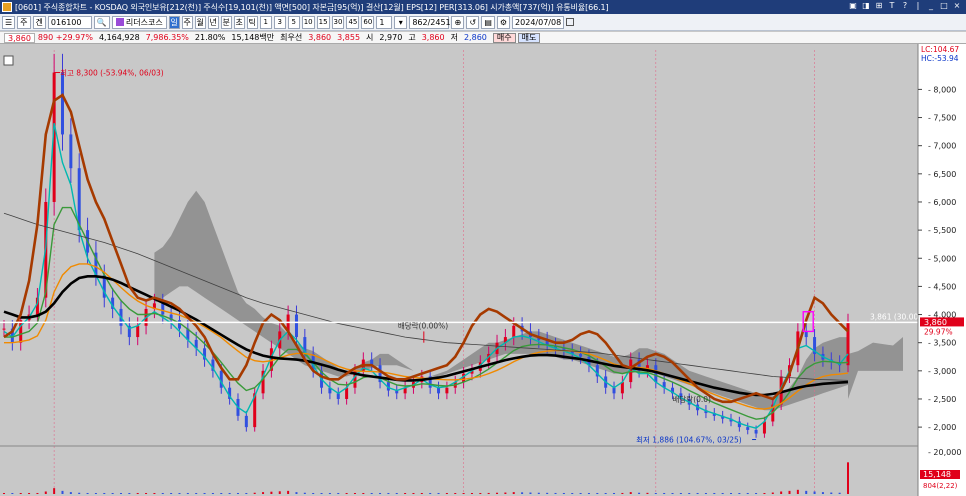 This screenshot has height=496, width=966. I want to click on open-label: 시, so click(370, 37).